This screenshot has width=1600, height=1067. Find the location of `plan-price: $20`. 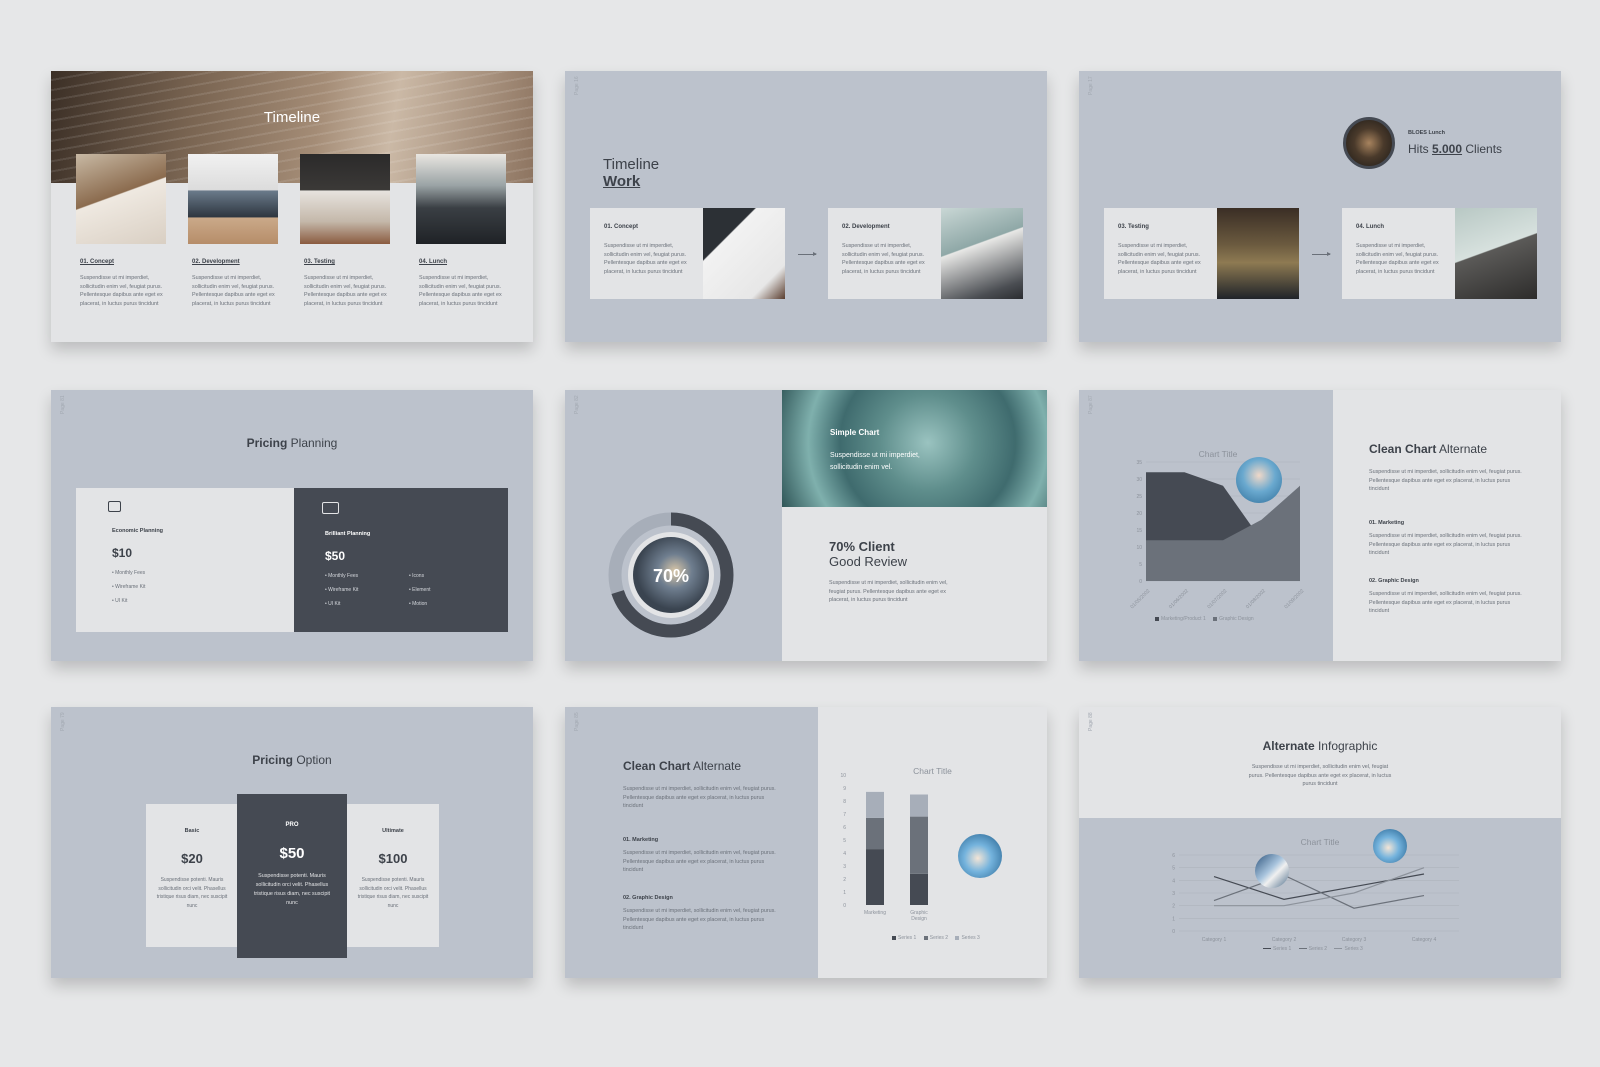

plan-price: $20 is located at coordinates (192, 858).